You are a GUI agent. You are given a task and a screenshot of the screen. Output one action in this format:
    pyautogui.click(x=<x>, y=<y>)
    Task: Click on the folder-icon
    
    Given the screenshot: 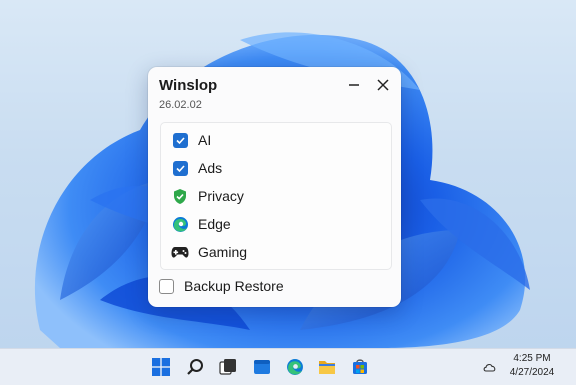 What is the action you would take?
    pyautogui.click(x=327, y=367)
    